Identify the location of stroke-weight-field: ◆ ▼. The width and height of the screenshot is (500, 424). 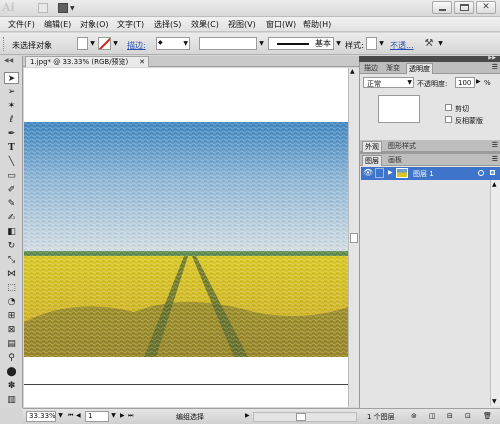
(173, 43).